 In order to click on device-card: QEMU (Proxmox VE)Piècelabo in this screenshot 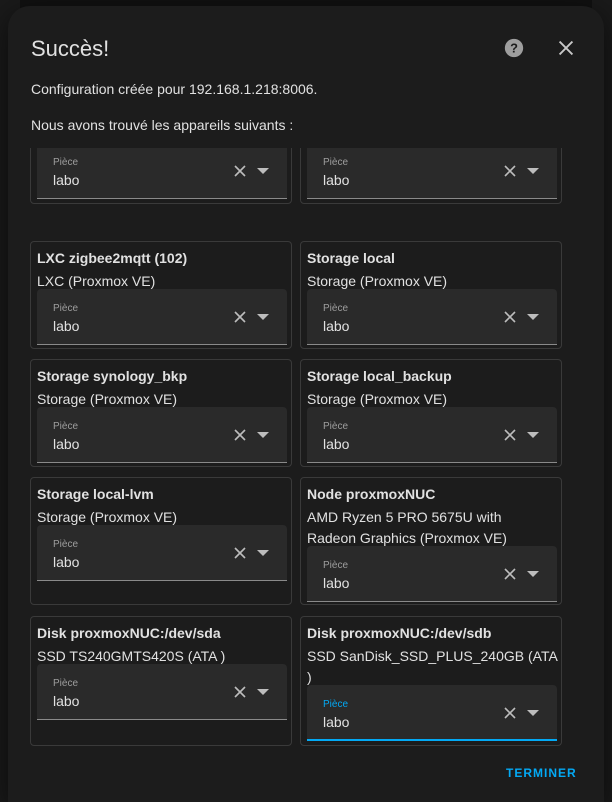, I will do `click(161, 176)`.